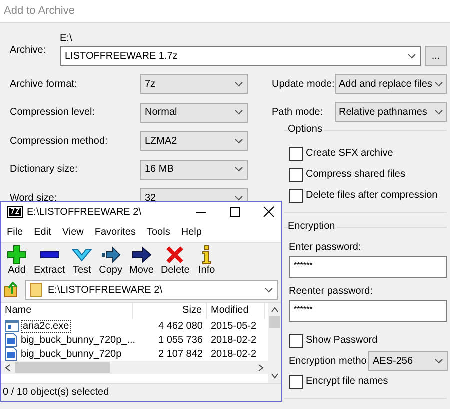  I want to click on toolbar-button: Info, so click(207, 260).